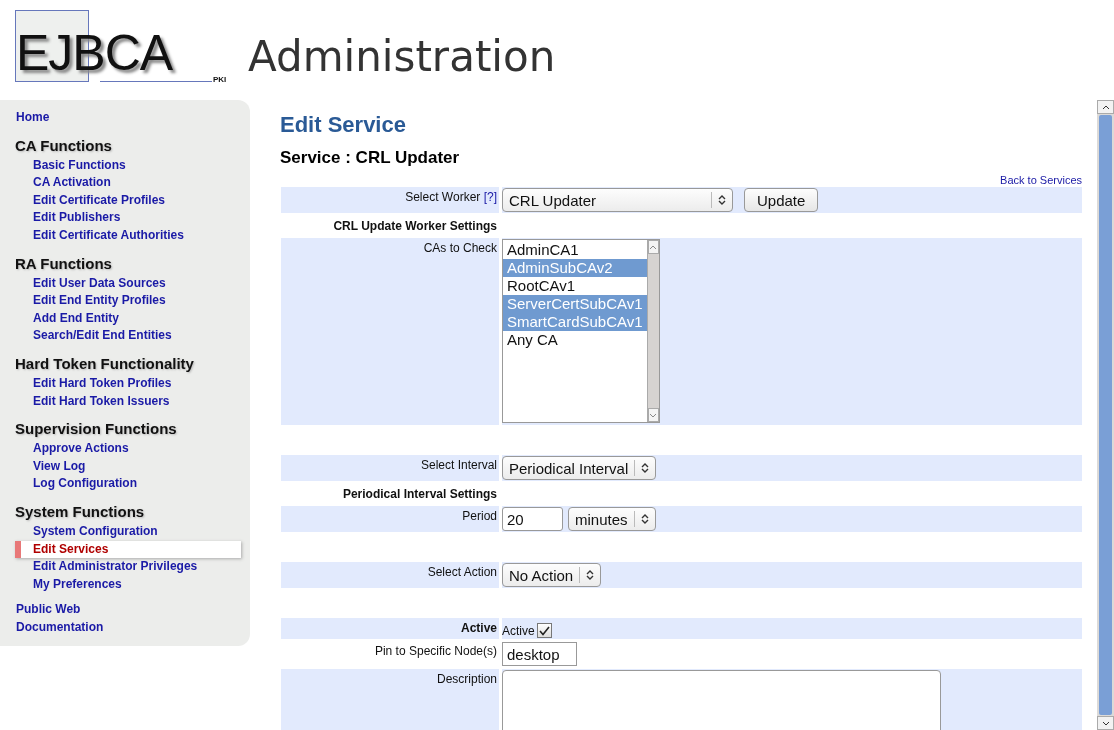 This screenshot has height=730, width=1114. Describe the element at coordinates (120, 318) in the screenshot. I see `nav-link: Add End Entity` at that location.